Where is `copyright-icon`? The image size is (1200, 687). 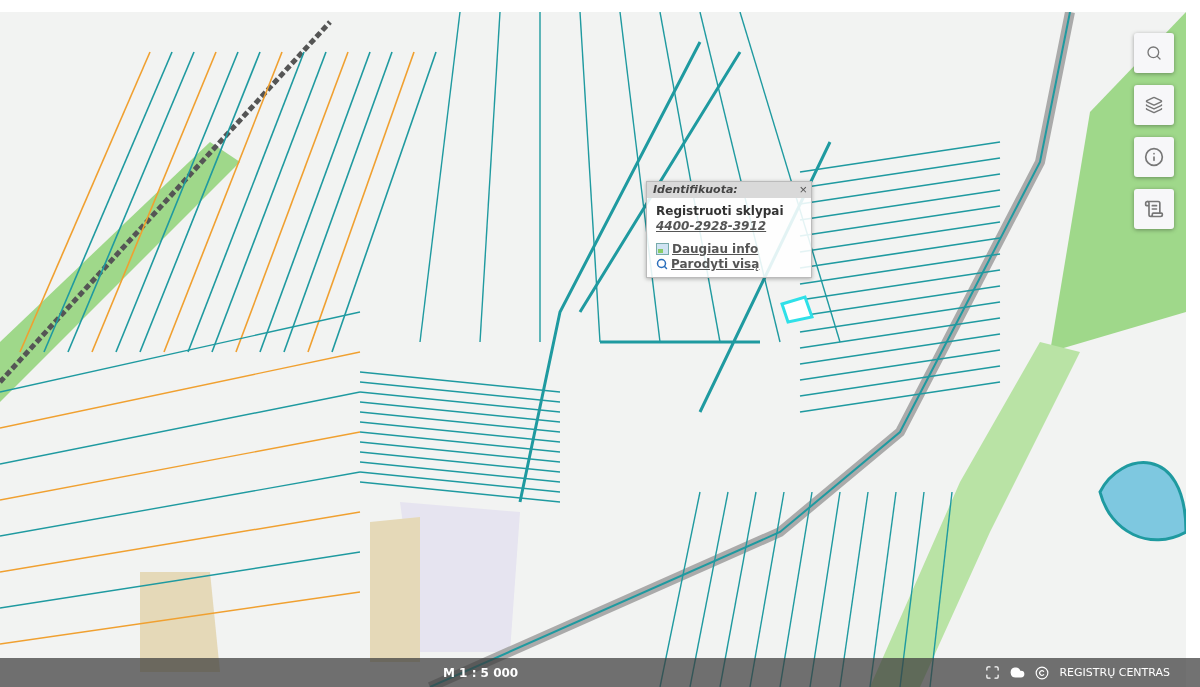
copyright-icon is located at coordinates (1042, 672).